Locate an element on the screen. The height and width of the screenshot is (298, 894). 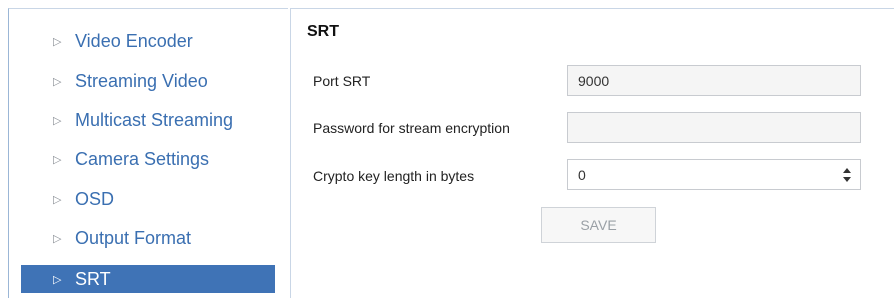
sidebar-item-label: Camera Settings is located at coordinates (142, 158).